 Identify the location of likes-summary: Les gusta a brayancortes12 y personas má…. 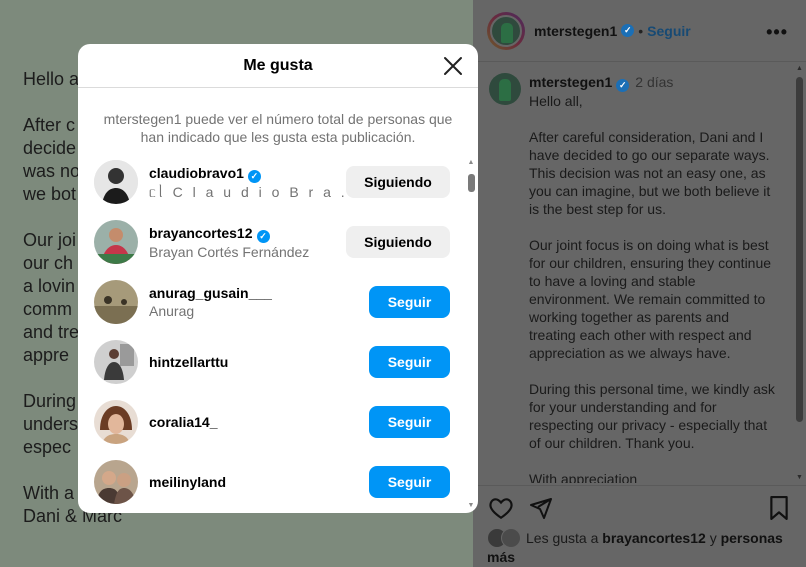
(642, 547).